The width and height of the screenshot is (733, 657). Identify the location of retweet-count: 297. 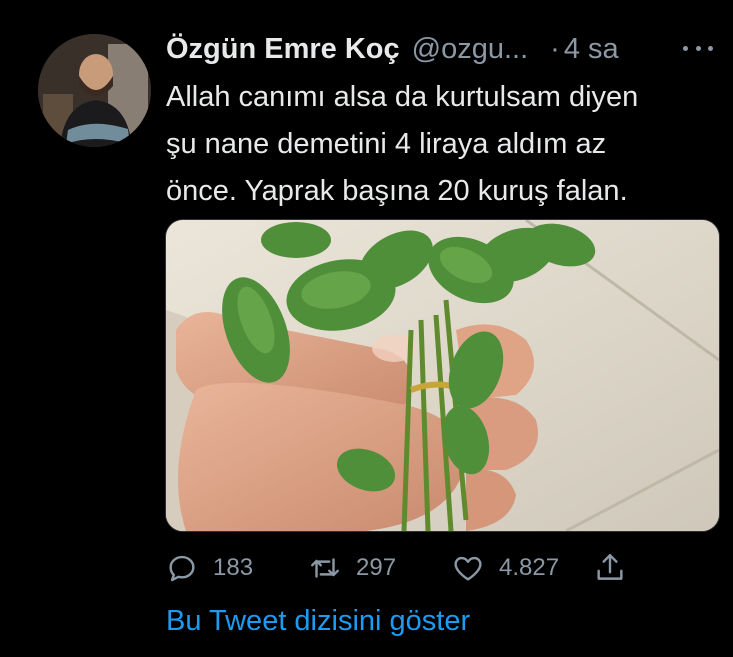
(376, 567).